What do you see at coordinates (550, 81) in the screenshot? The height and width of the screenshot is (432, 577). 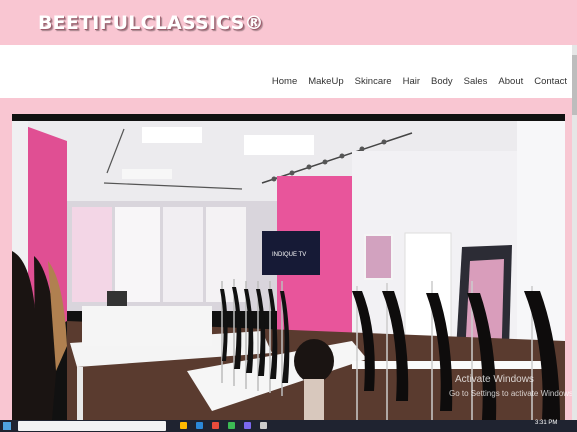 I see `nav-contact: Contact` at bounding box center [550, 81].